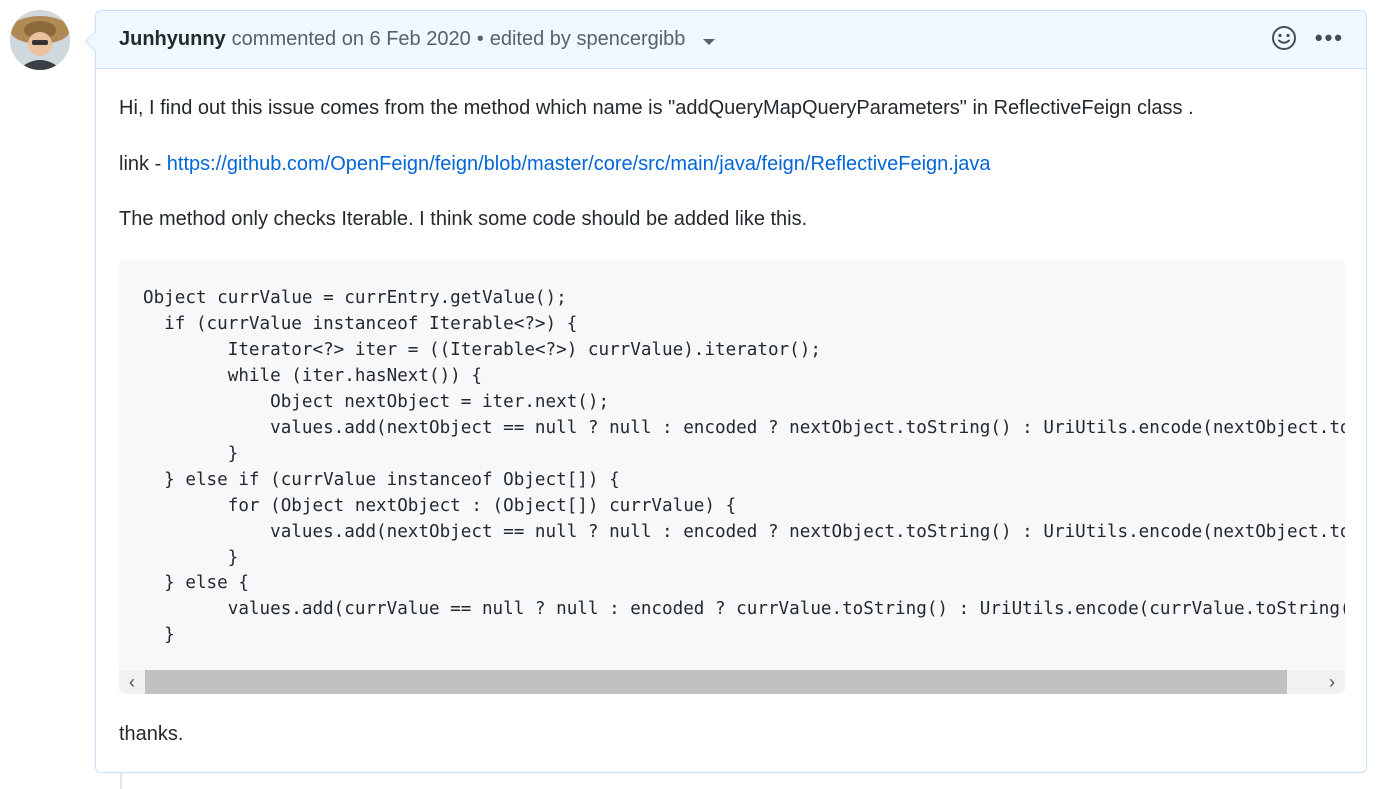  I want to click on code-line: if (currValue instanceof Iterable<?>) {, so click(371, 323).